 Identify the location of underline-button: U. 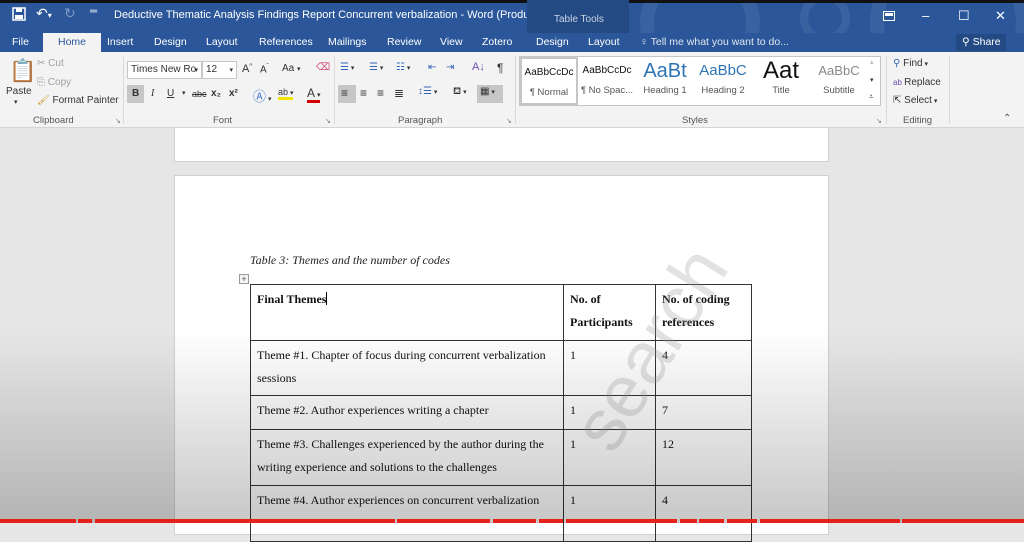
(170, 93).